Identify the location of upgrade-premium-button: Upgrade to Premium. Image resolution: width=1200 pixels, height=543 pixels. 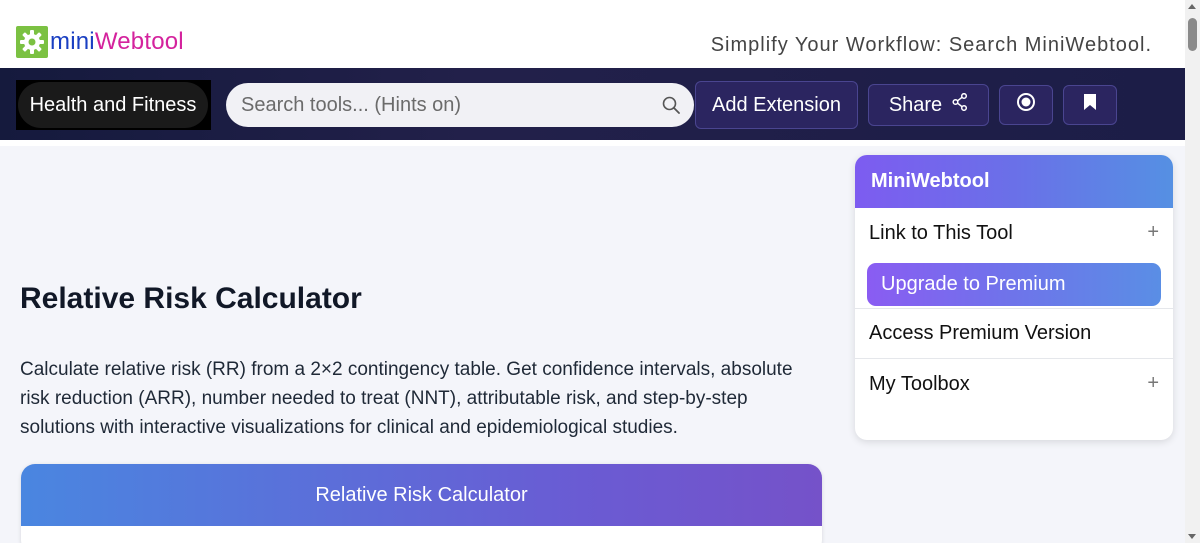
(1014, 284).